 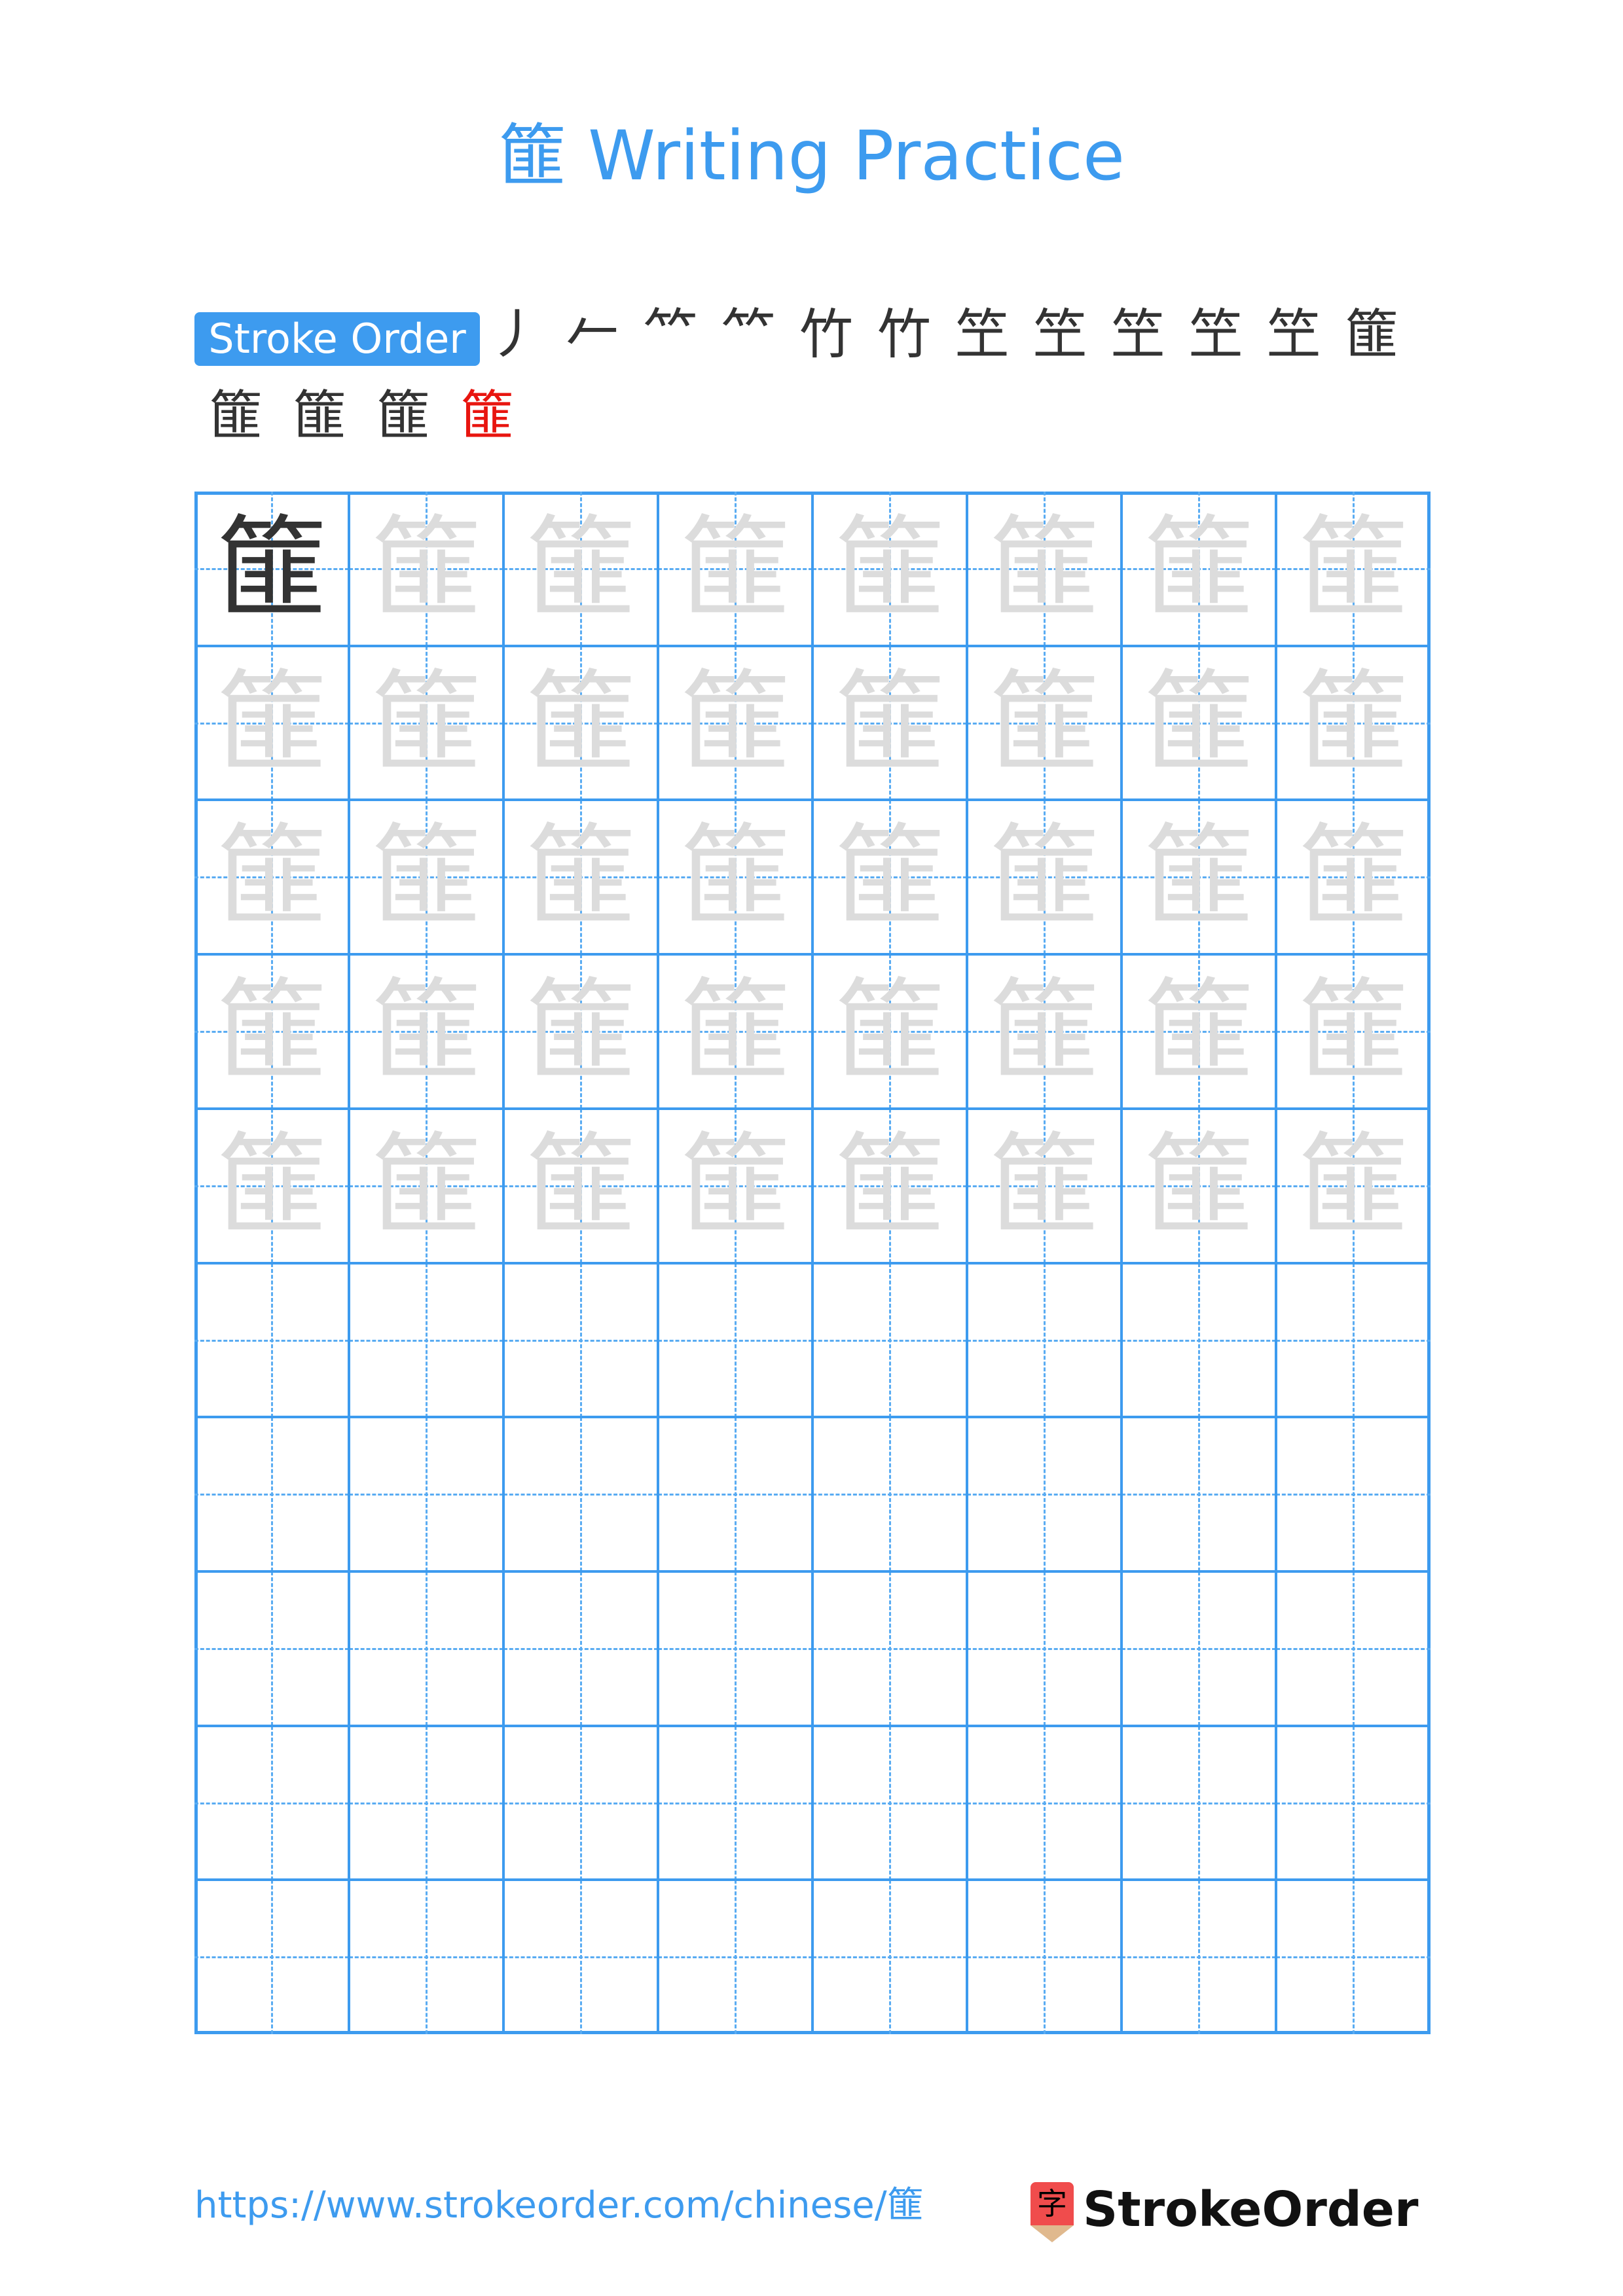 What do you see at coordinates (559, 2205) in the screenshot?
I see `footer-url-link: https://www.strokeorder.com/chinese/篚` at bounding box center [559, 2205].